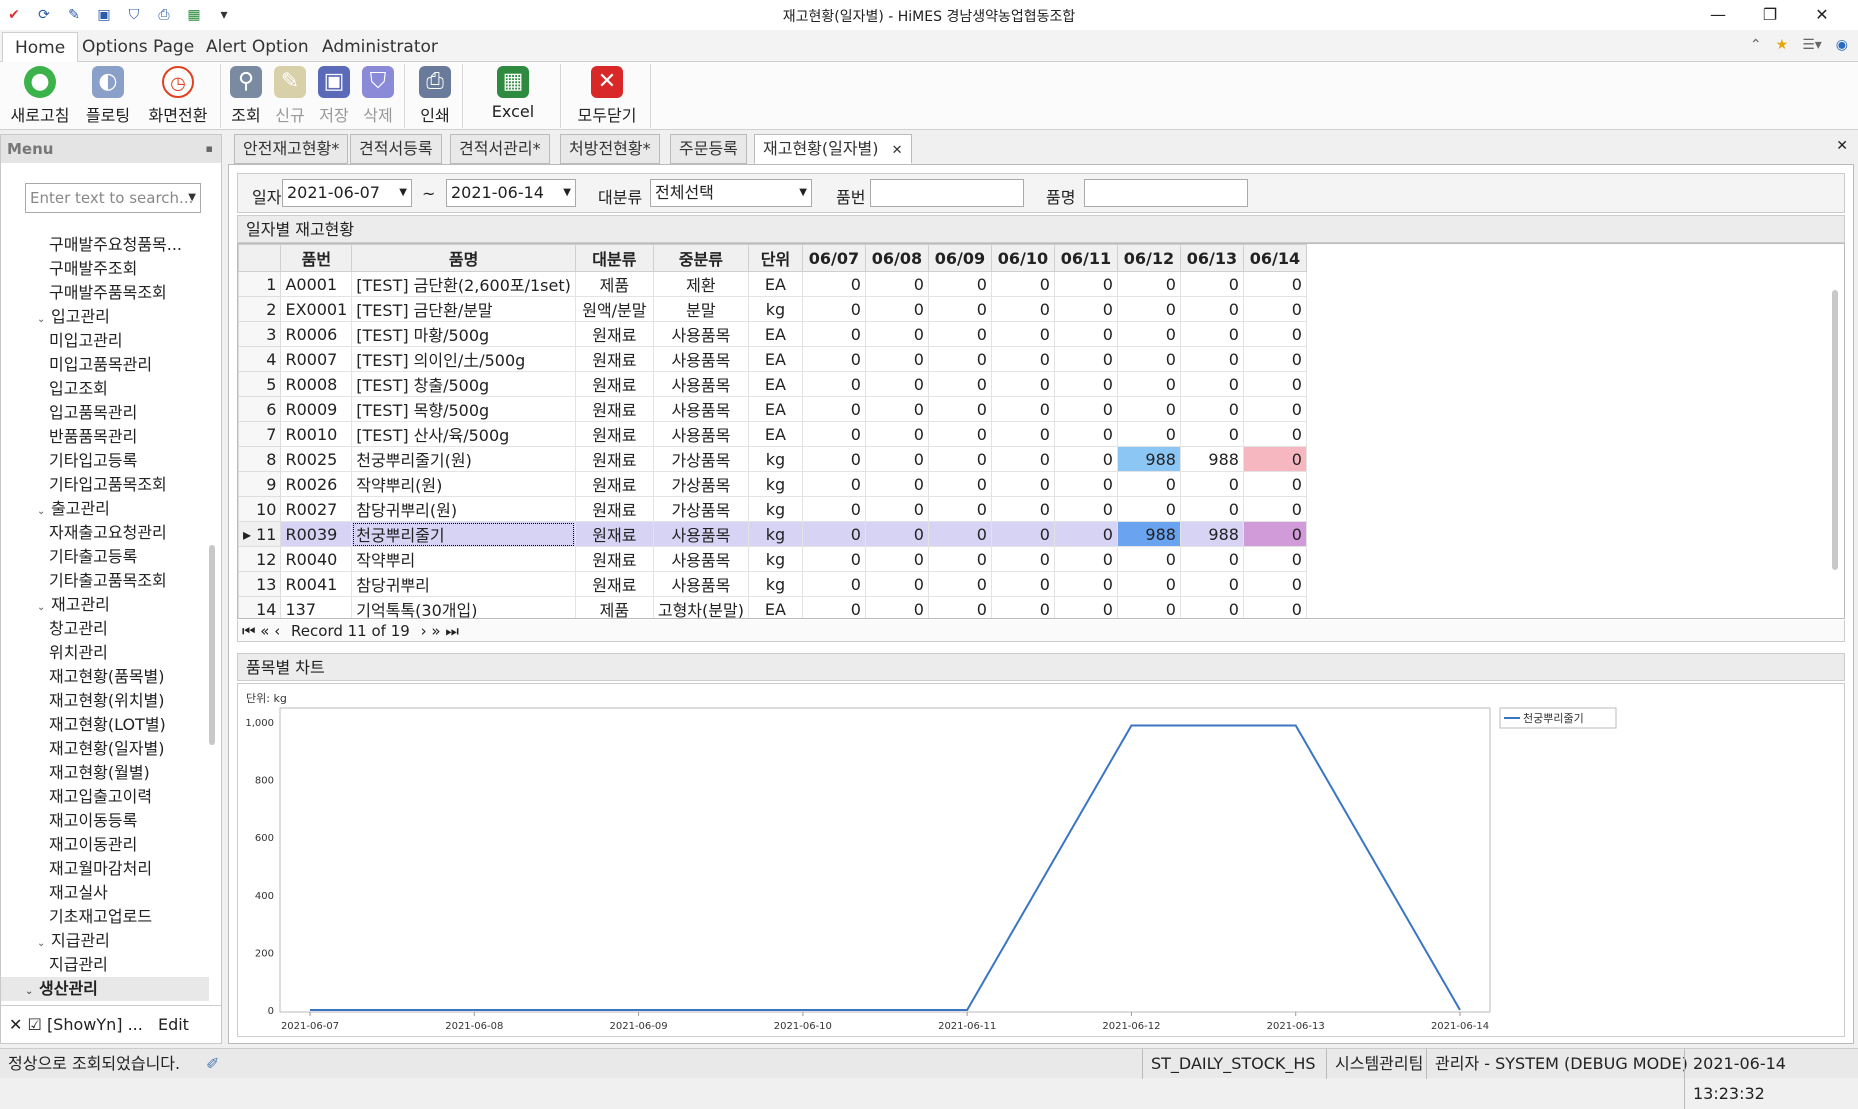  What do you see at coordinates (1822, 15) in the screenshot?
I see `close-window-button: ✕` at bounding box center [1822, 15].